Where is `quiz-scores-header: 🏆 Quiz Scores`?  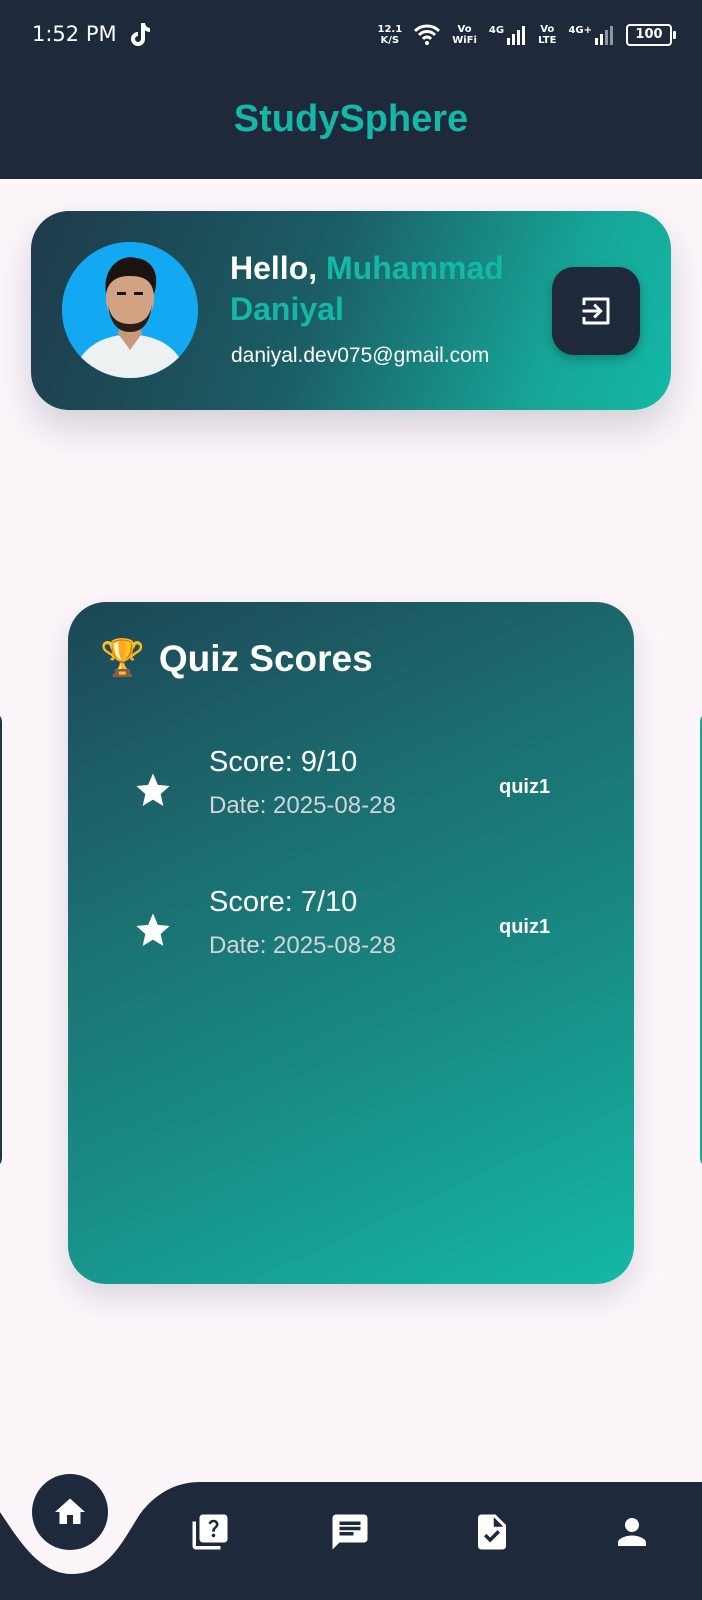 quiz-scores-header: 🏆 Quiz Scores is located at coordinates (236, 659).